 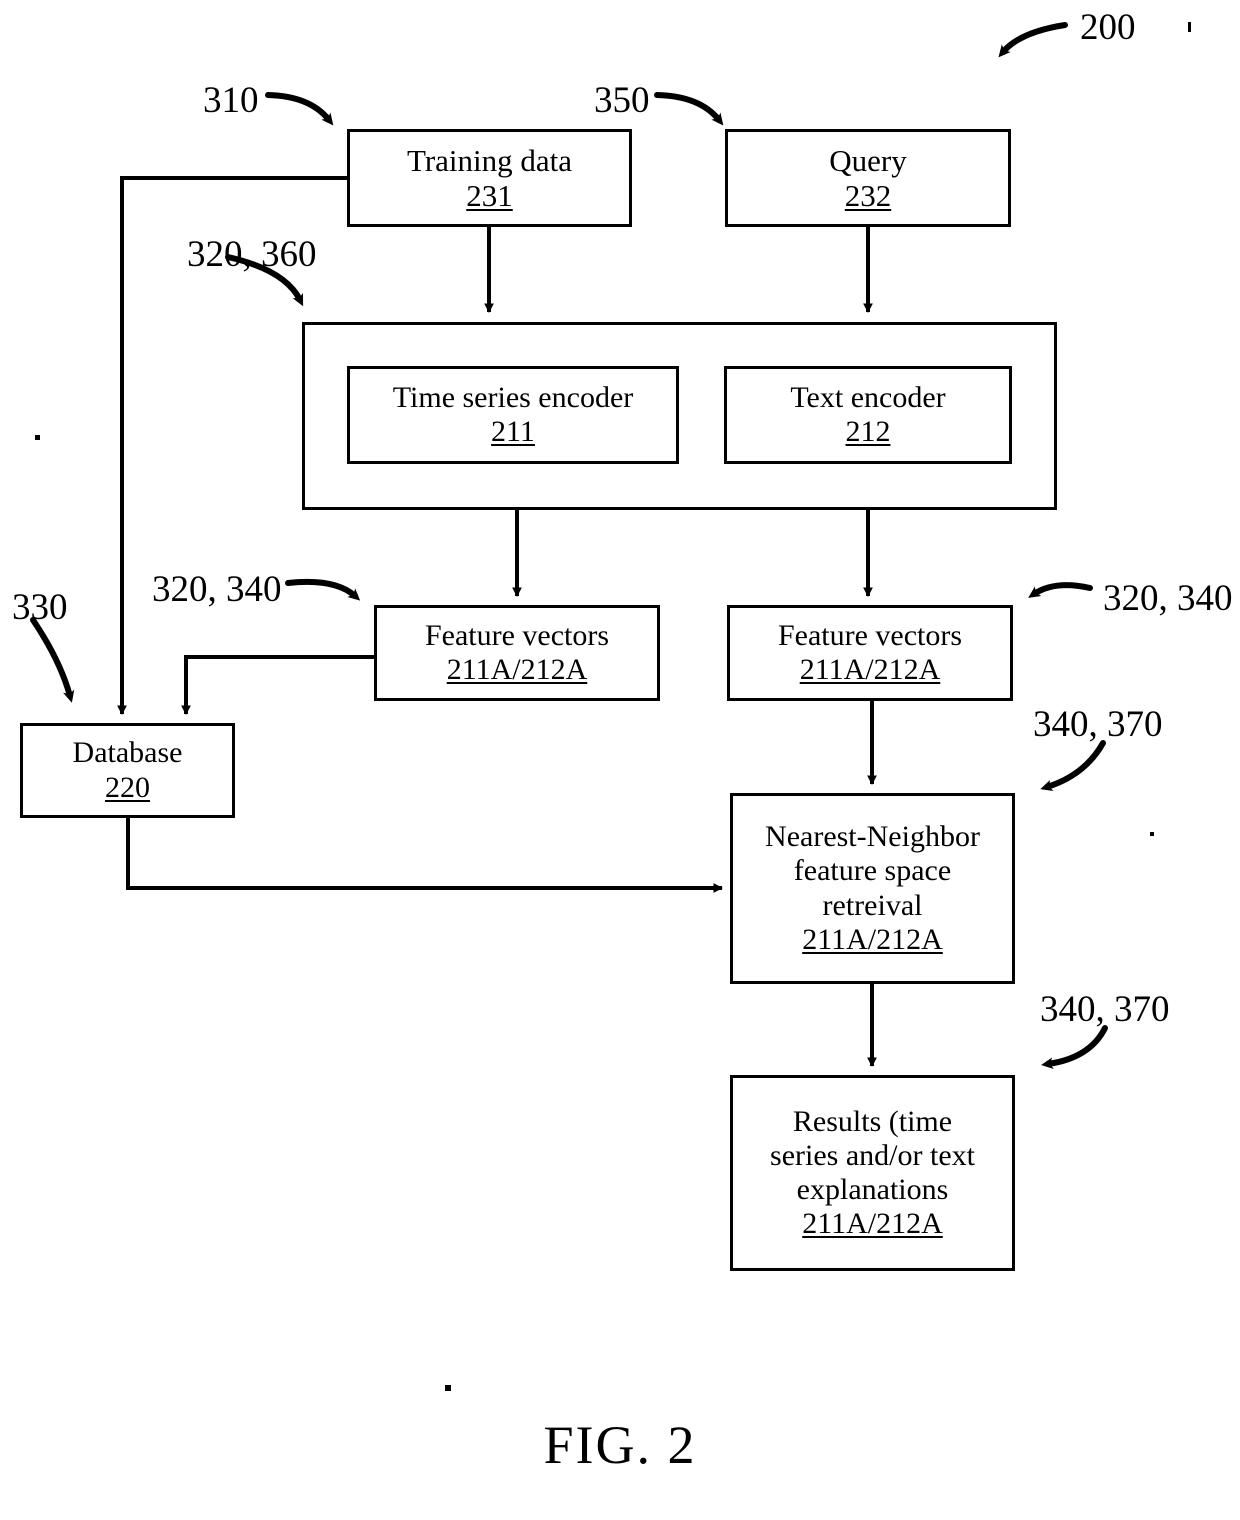 I want to click on box-nearest-neighbor-line2: feature space, so click(x=872, y=871).